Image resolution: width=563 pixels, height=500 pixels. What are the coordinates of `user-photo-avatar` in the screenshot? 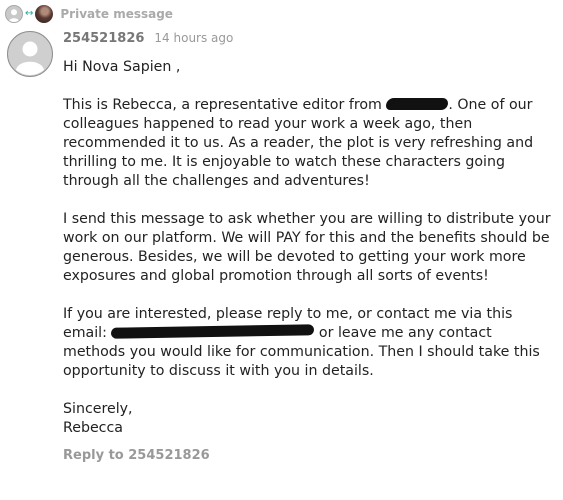 It's located at (44, 14).